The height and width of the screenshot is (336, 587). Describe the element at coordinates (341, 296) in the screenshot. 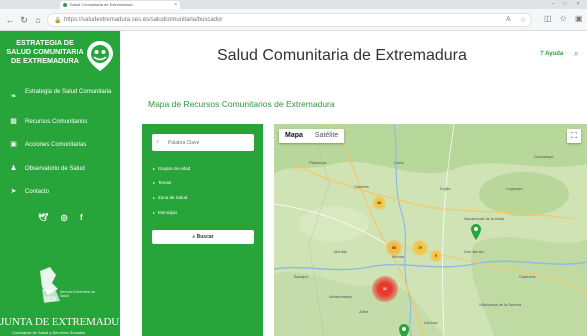

I see `map-place-almendralejo: Almendralejo` at that location.